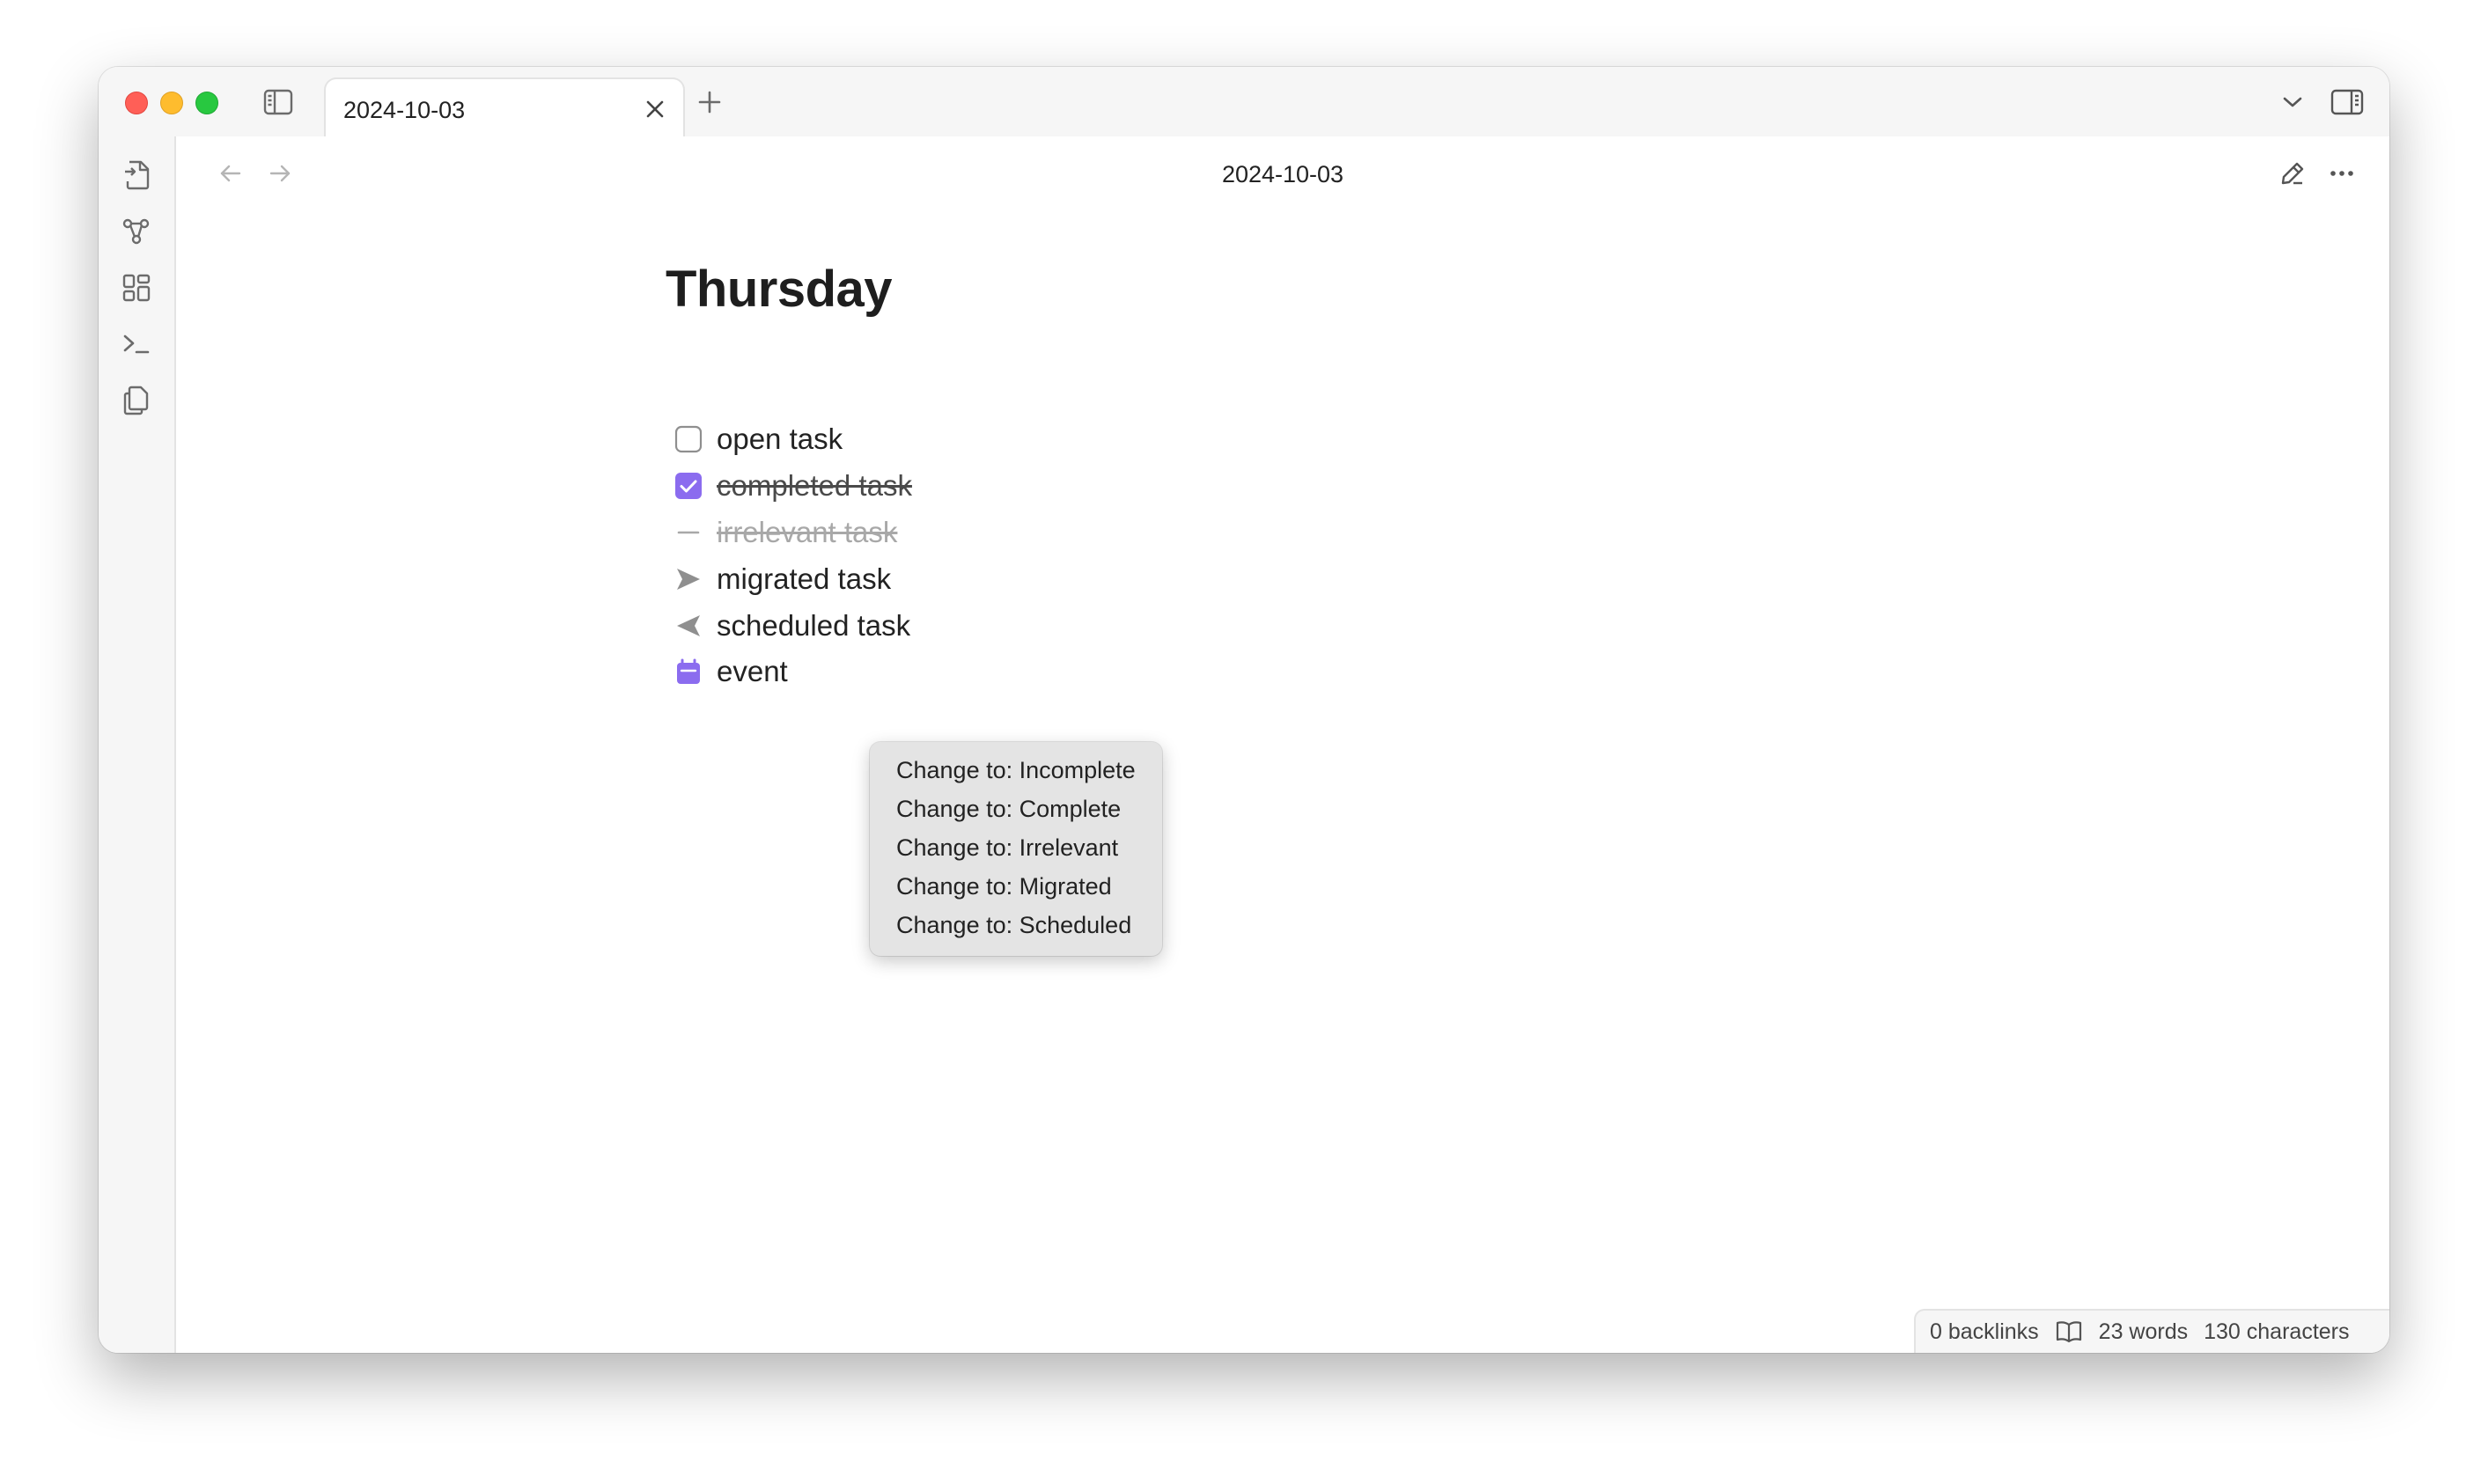 This screenshot has width=2488, height=1484. Describe the element at coordinates (1016, 809) in the screenshot. I see `menu-item-complete: Change to: Complete` at that location.